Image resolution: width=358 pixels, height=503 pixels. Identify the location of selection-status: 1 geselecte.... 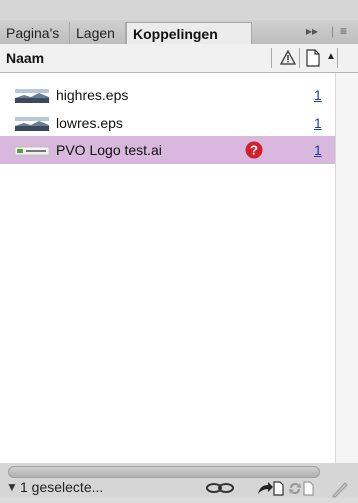
(62, 487).